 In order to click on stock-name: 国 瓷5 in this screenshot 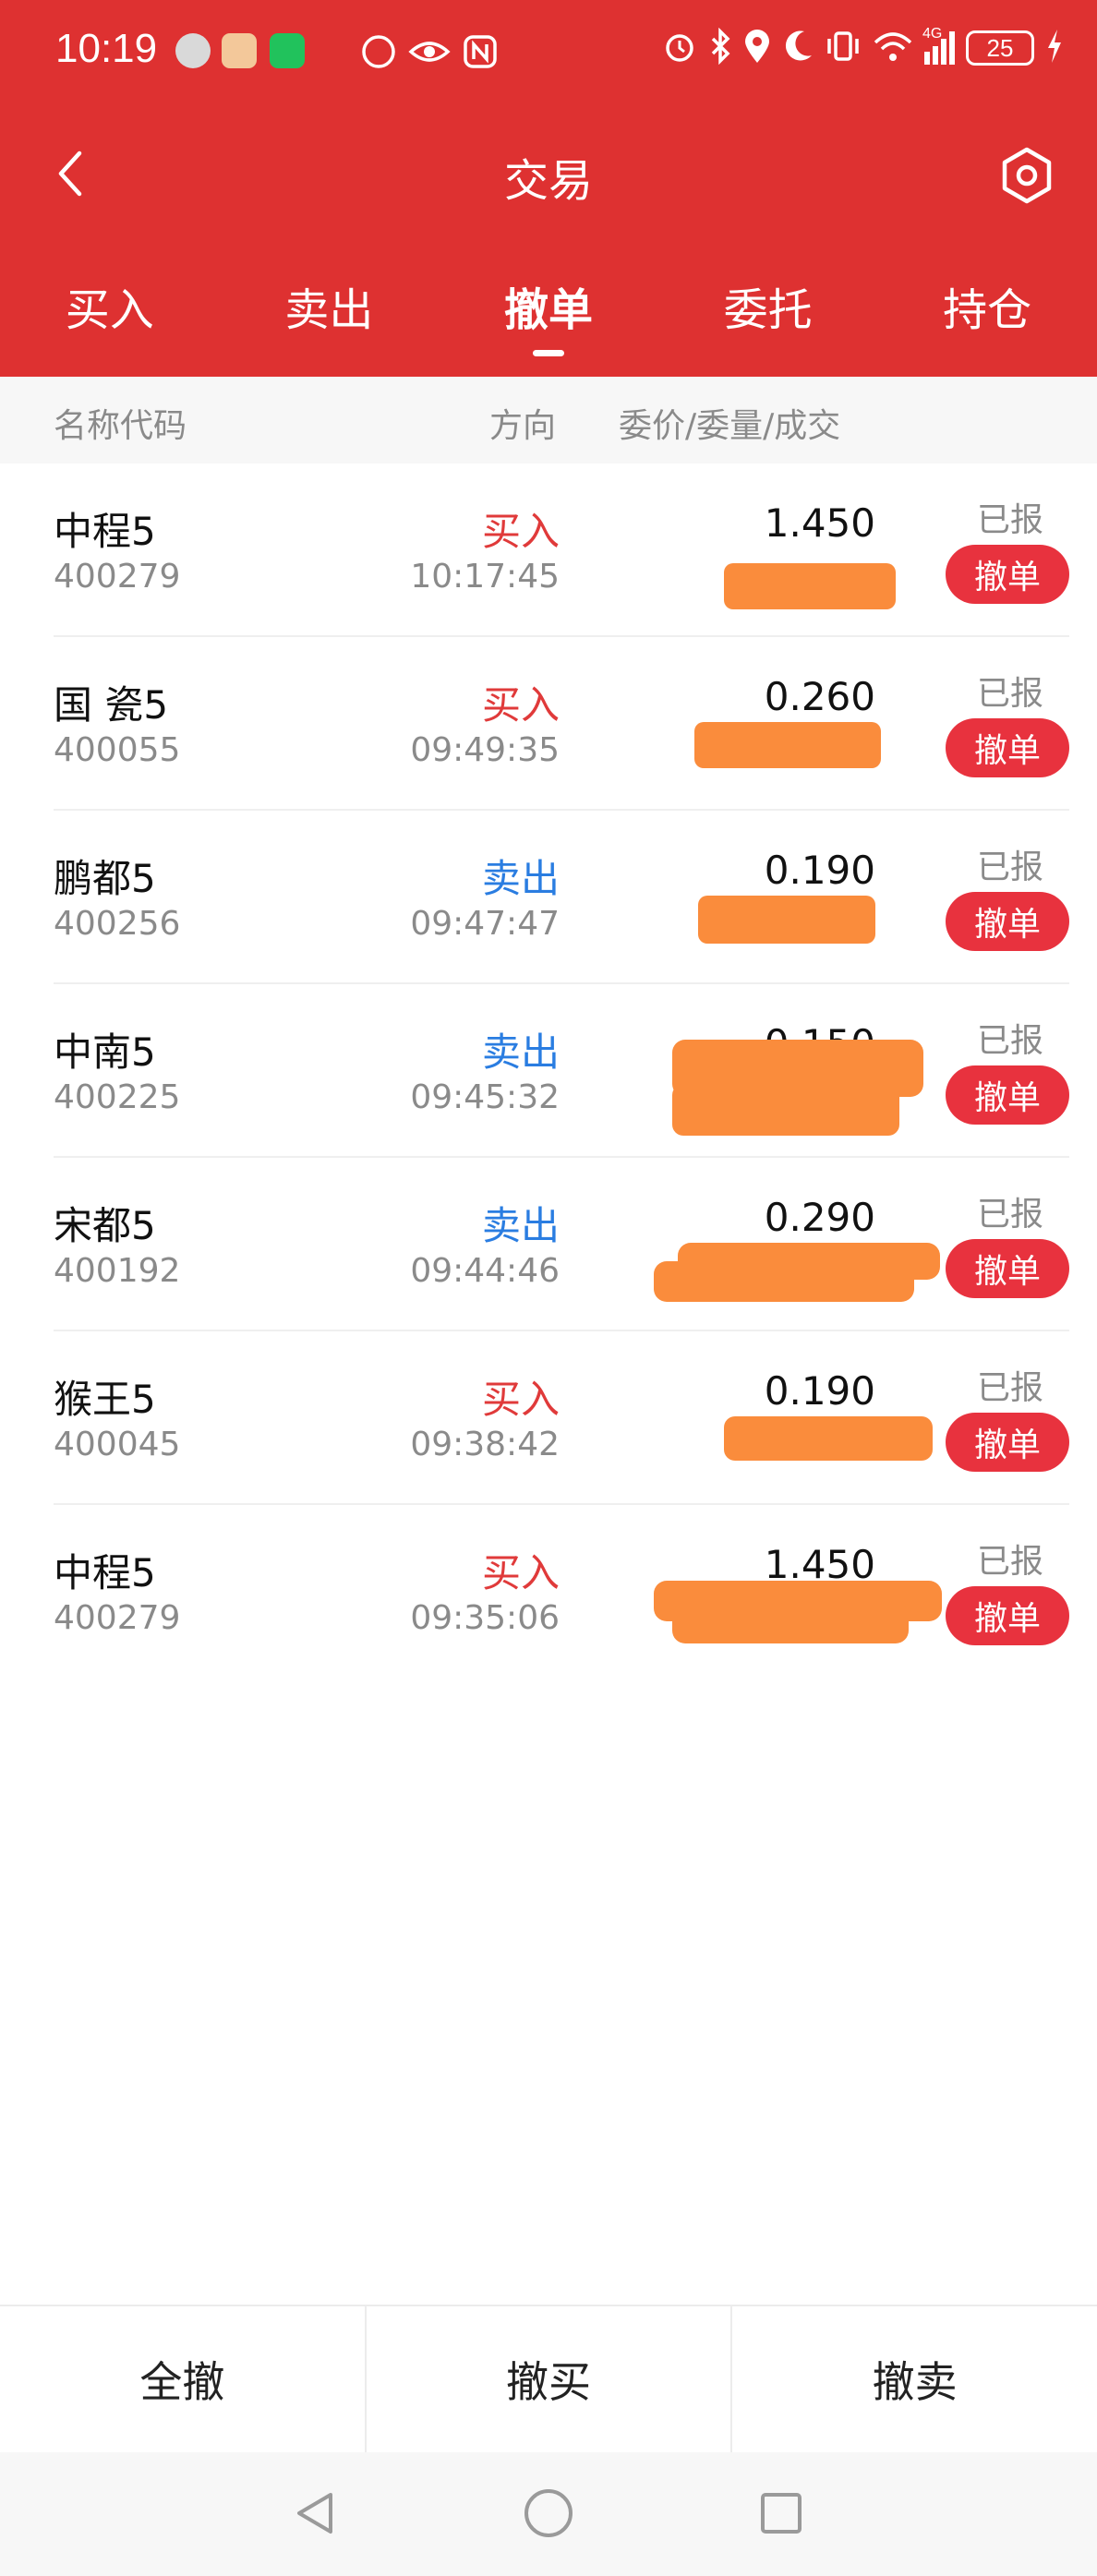, I will do `click(111, 705)`.